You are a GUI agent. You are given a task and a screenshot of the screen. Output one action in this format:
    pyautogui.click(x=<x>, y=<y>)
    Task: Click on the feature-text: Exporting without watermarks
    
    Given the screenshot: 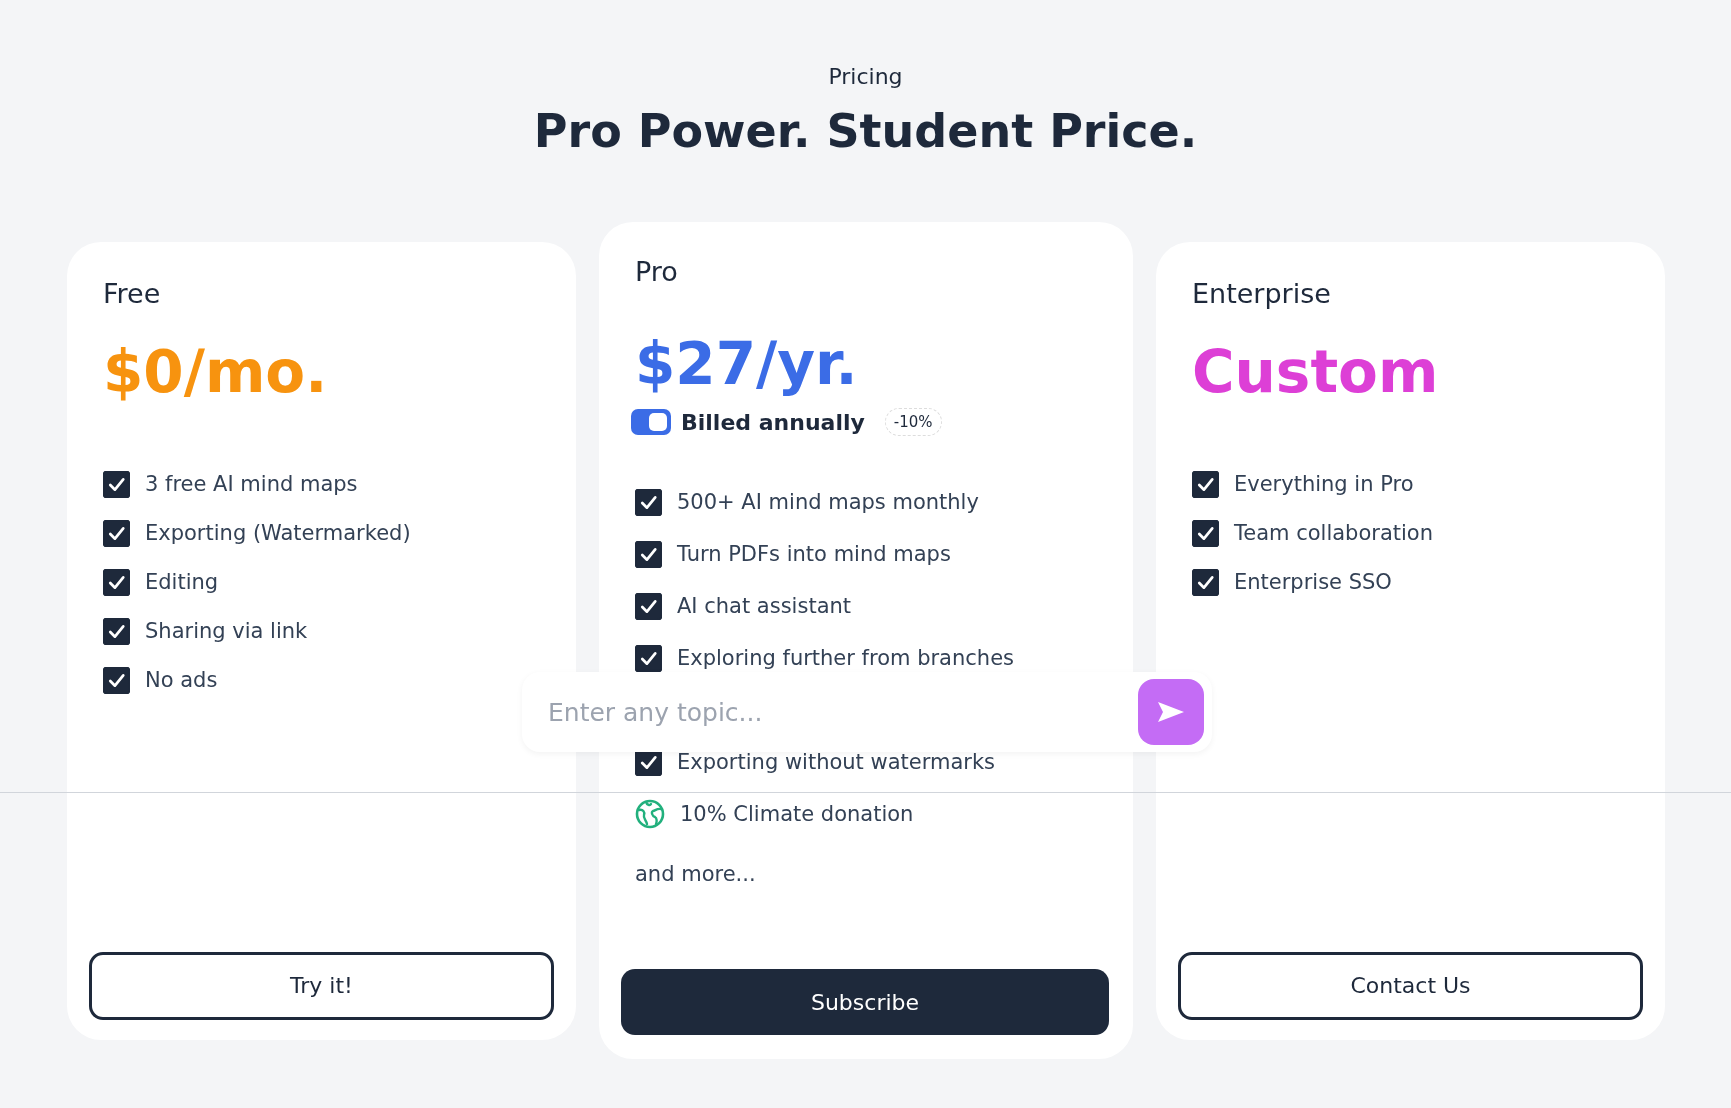 What is the action you would take?
    pyautogui.click(x=836, y=762)
    